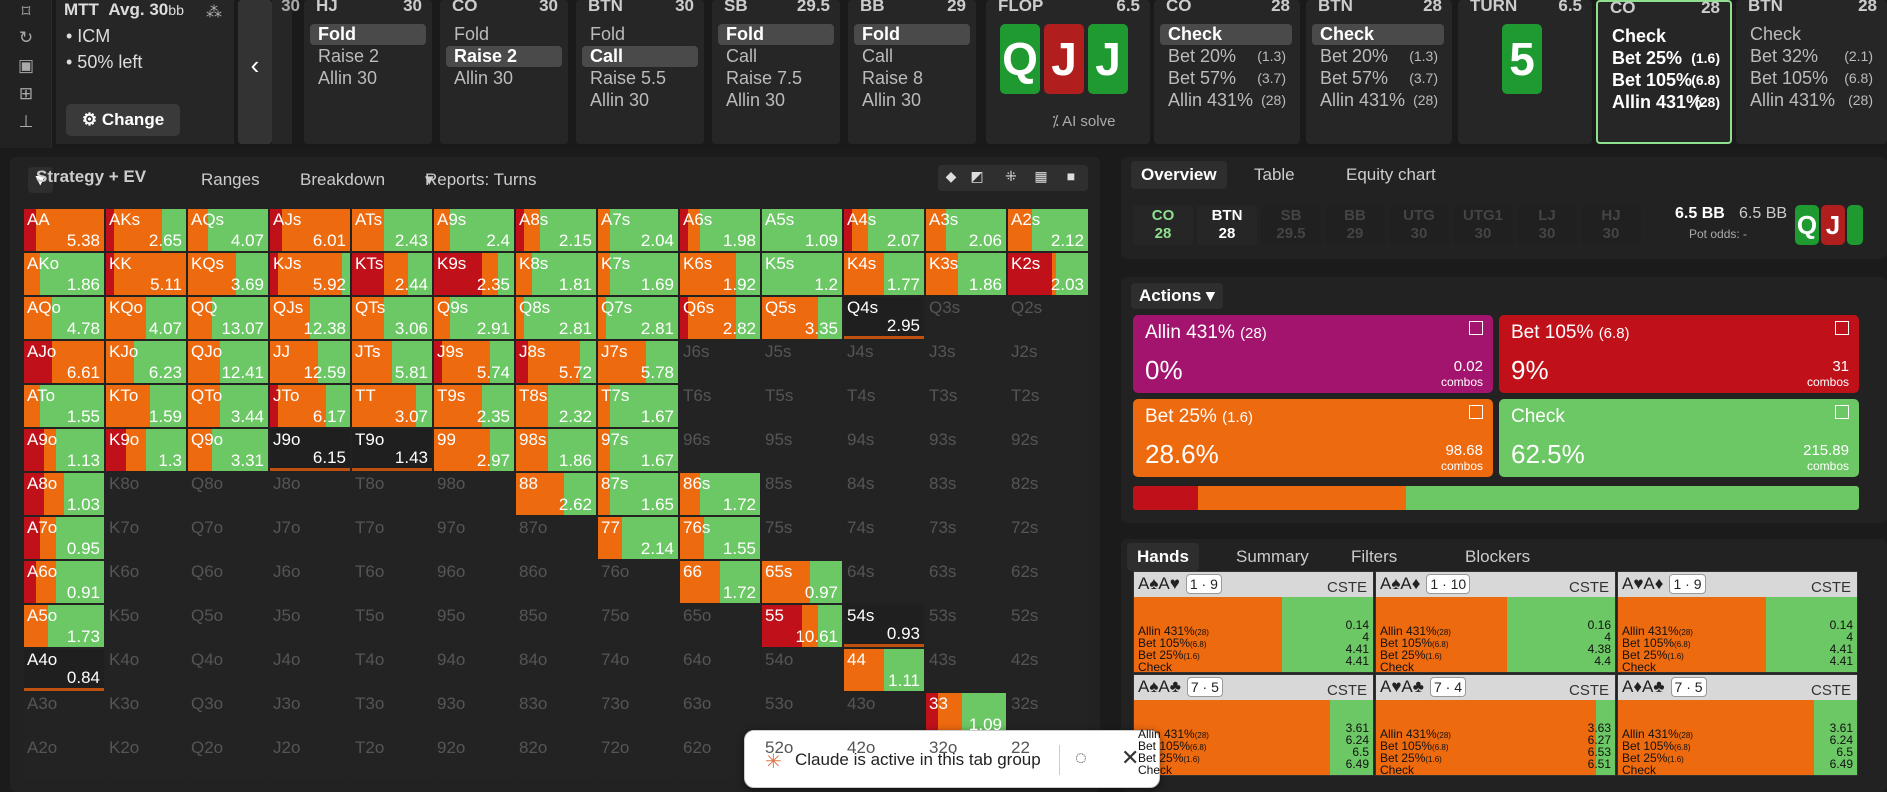 The height and width of the screenshot is (792, 1887). What do you see at coordinates (1048, 230) in the screenshot?
I see `hand-cell-a2s: A2s 2.12` at bounding box center [1048, 230].